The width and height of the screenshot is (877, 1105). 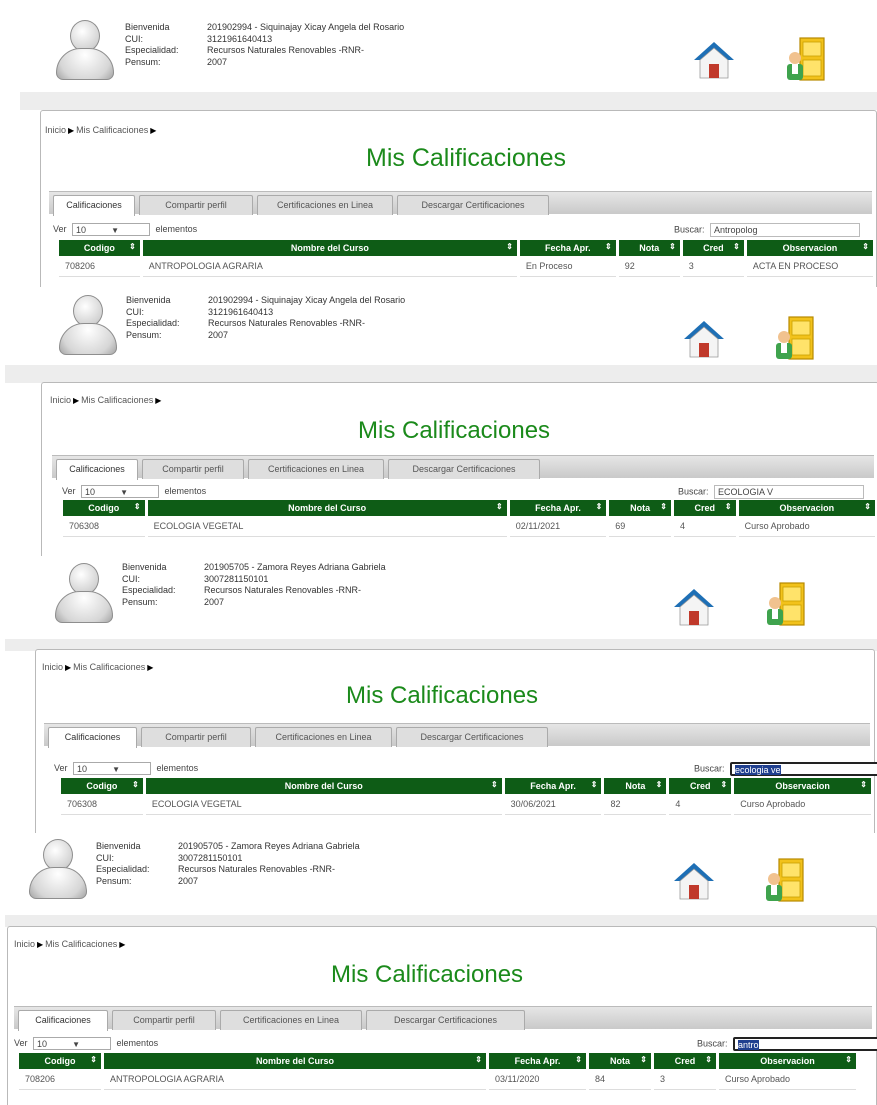 I want to click on search-input: Antropolog, so click(x=785, y=230).